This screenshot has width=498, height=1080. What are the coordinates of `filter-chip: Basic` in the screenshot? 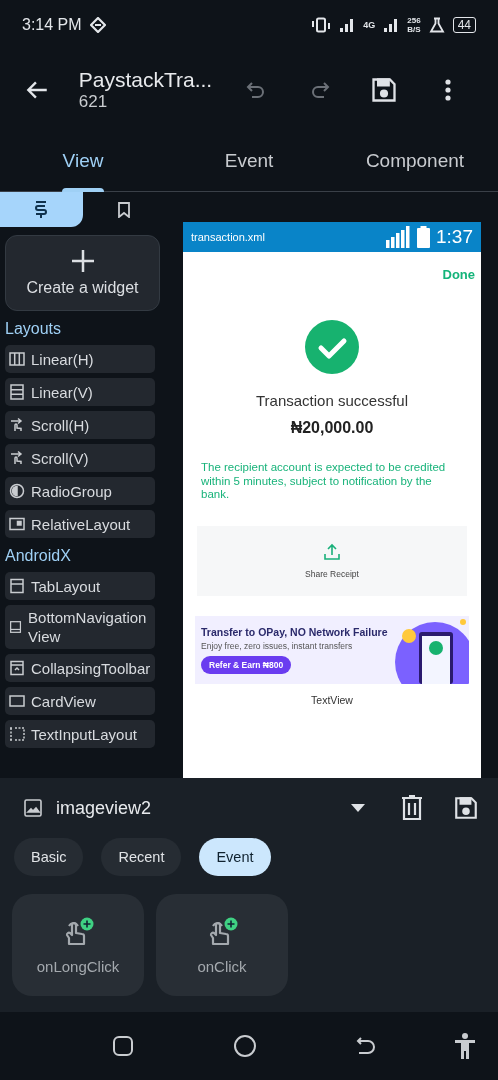 It's located at (49, 857).